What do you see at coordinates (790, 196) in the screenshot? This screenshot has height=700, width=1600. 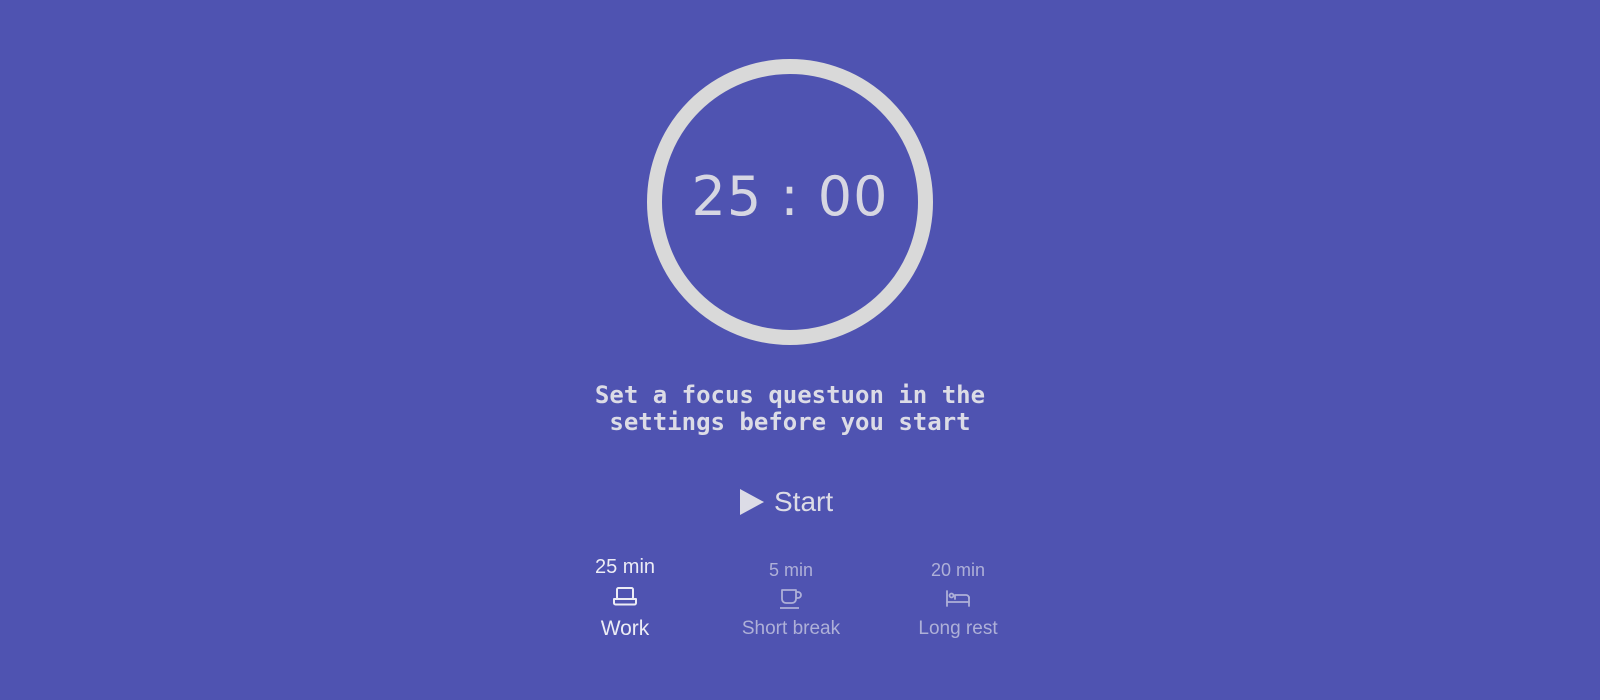 I see `timer-display: 25 : 00` at bounding box center [790, 196].